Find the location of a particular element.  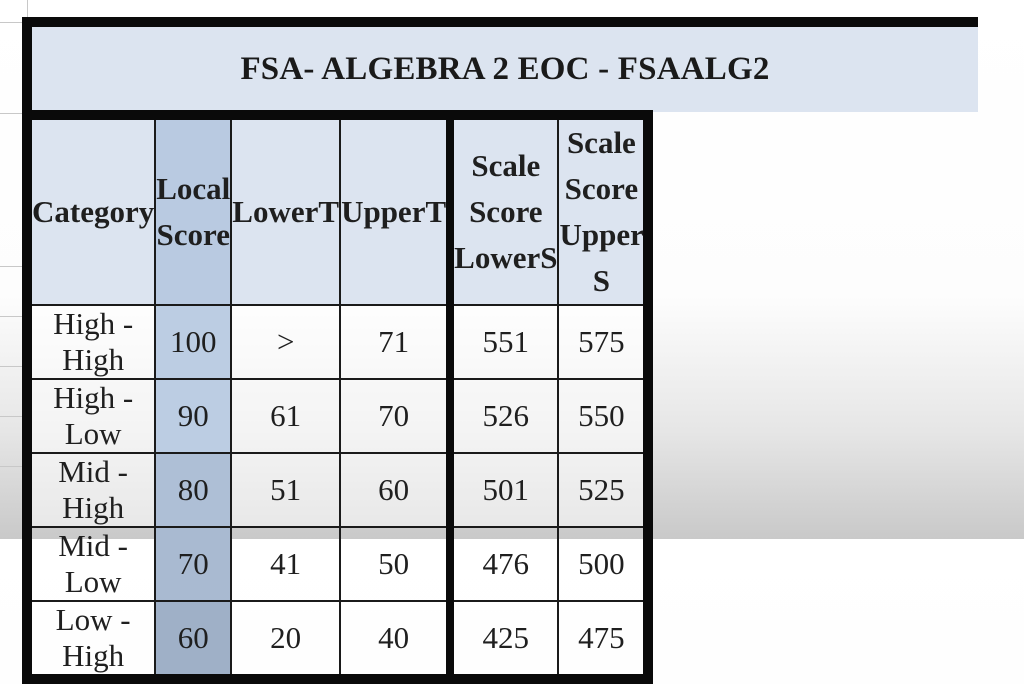

cell-scale-upper: 575 is located at coordinates (603, 342).